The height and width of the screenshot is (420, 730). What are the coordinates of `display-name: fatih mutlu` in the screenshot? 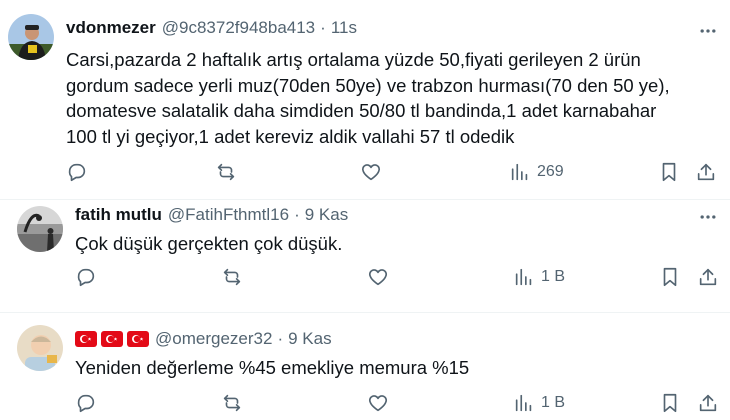 It's located at (118, 215).